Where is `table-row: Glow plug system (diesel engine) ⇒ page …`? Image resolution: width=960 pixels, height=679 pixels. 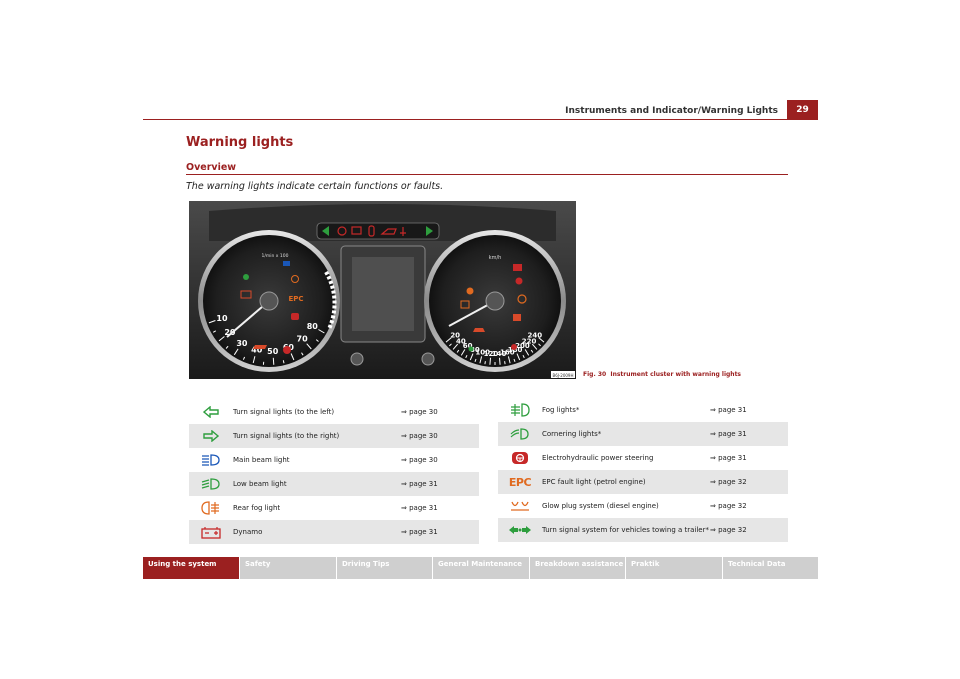
table-row: Glow plug system (diesel engine) ⇒ page … is located at coordinates (643, 506).